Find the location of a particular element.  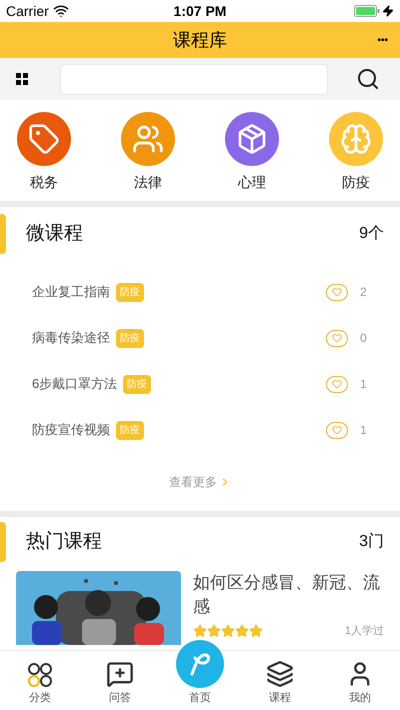

category-item: 税务 is located at coordinates (44, 152).